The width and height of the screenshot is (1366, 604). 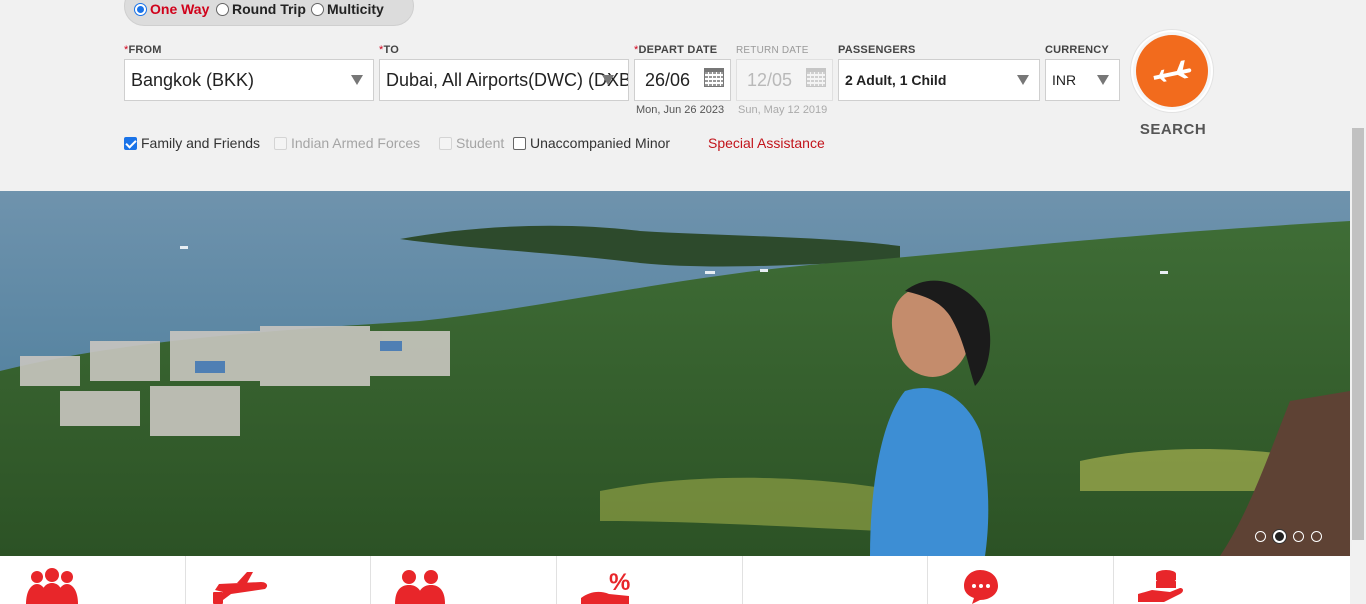 I want to click on return-date-label: RETURN DATE, so click(x=772, y=50).